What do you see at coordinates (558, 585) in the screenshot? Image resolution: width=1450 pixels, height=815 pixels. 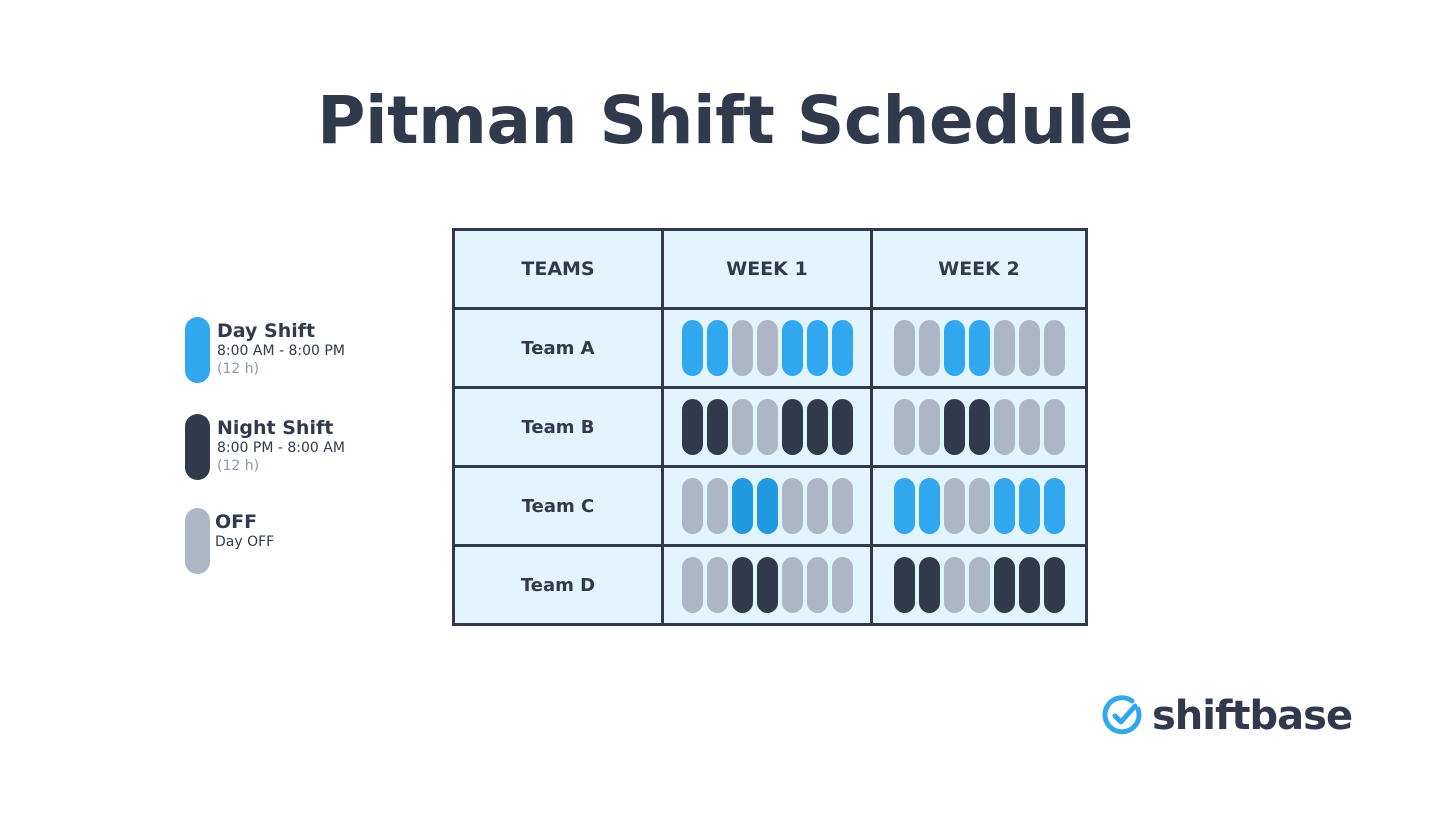 I see `team-label: Team D` at bounding box center [558, 585].